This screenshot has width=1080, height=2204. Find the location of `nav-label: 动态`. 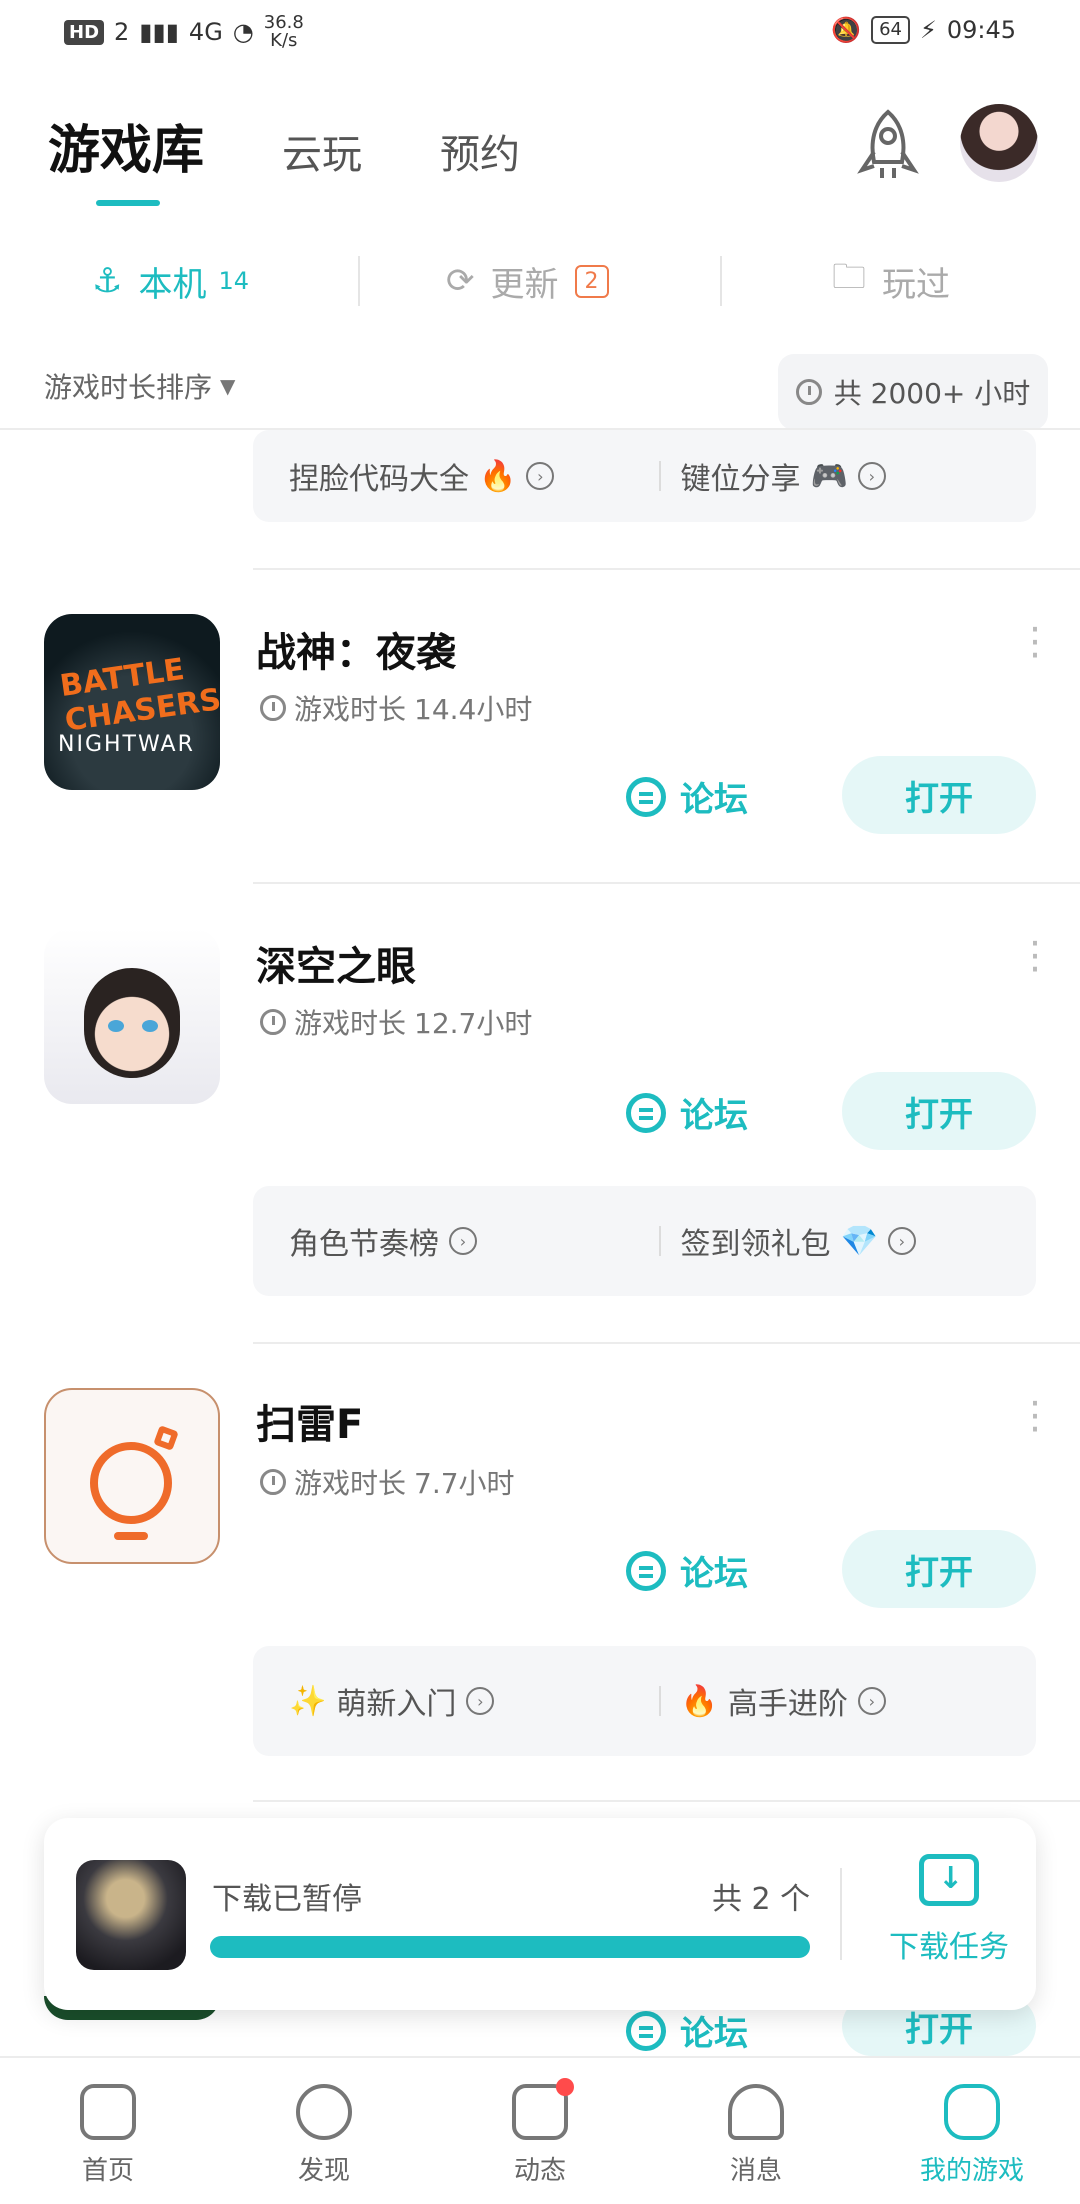

nav-label: 动态 is located at coordinates (539, 2171).